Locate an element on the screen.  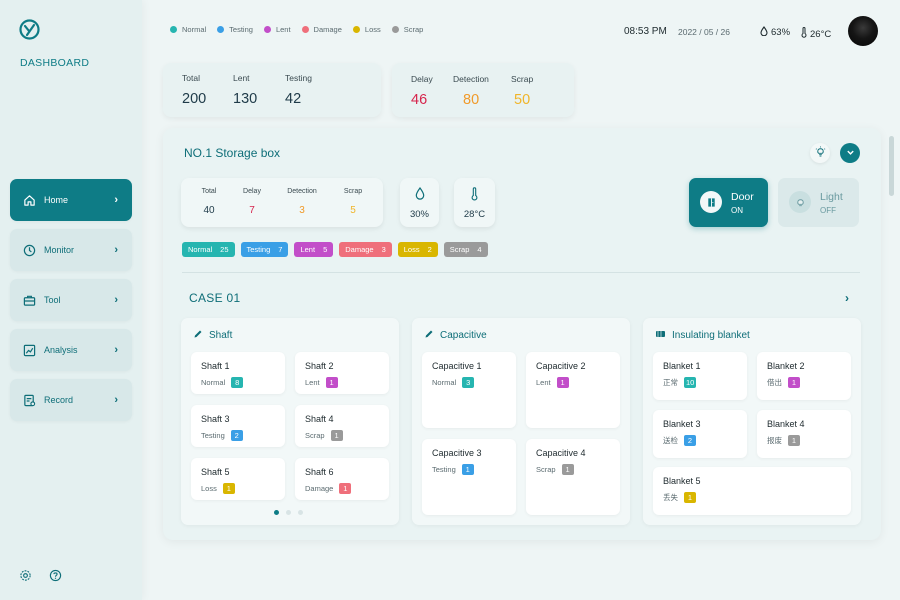
sidebar-item-tool: Tool › is located at coordinates (71, 300).